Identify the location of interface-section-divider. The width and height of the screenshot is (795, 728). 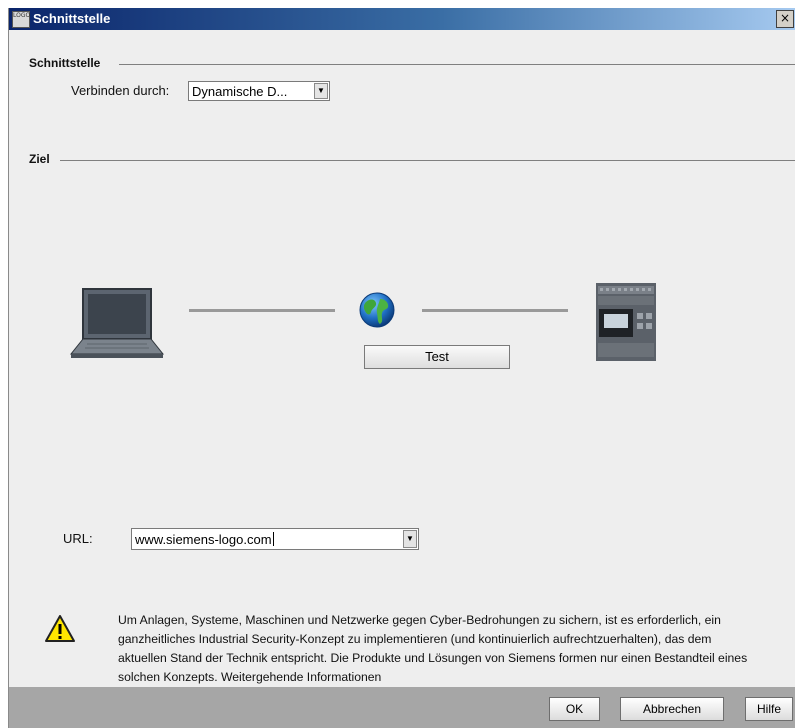
(457, 64).